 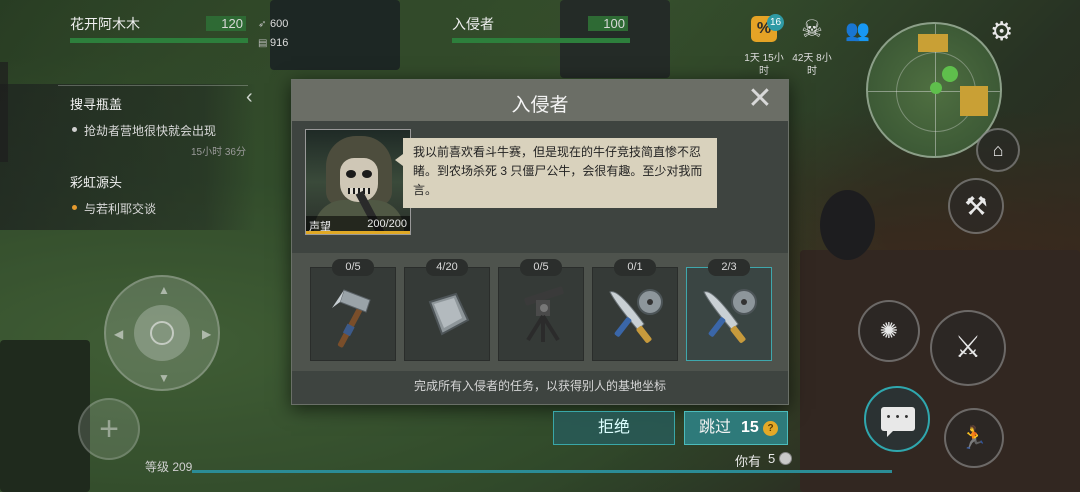 I want to click on gold-coin-icon: ?, so click(x=770, y=428).